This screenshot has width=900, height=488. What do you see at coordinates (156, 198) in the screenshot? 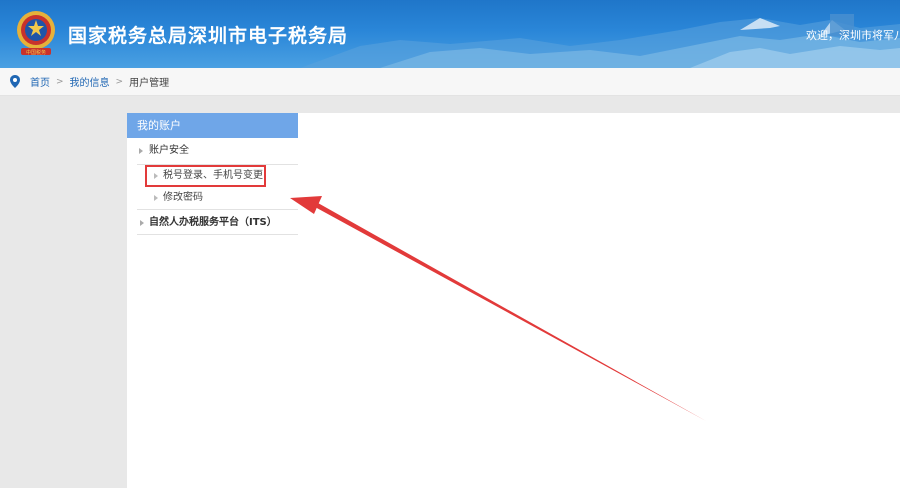
I see `bullet-triangle-icon` at bounding box center [156, 198].